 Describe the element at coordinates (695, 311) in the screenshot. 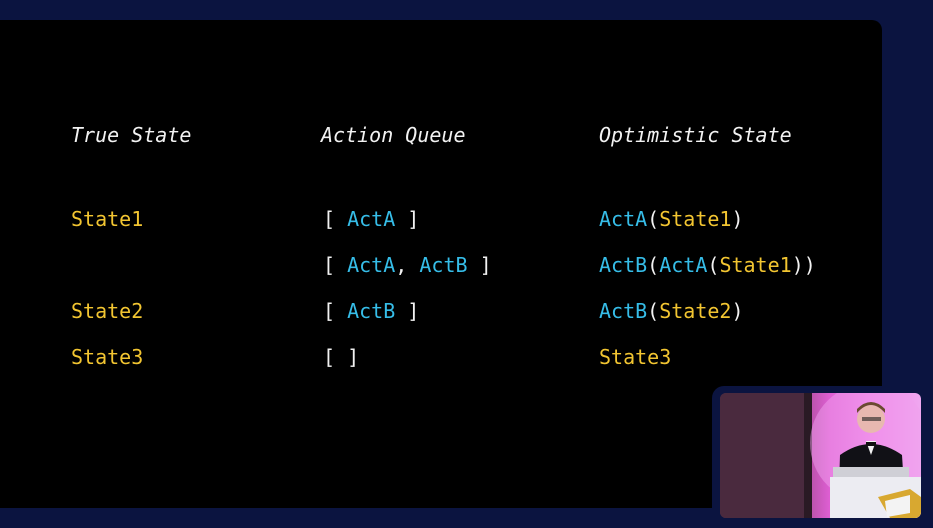

I see `optimistic-token: State2` at that location.